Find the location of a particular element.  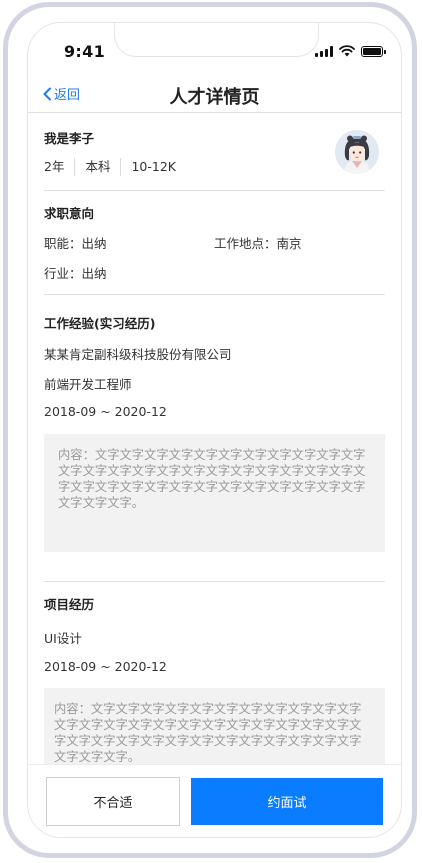

job-position: 前端开发工程师 is located at coordinates (88, 384).